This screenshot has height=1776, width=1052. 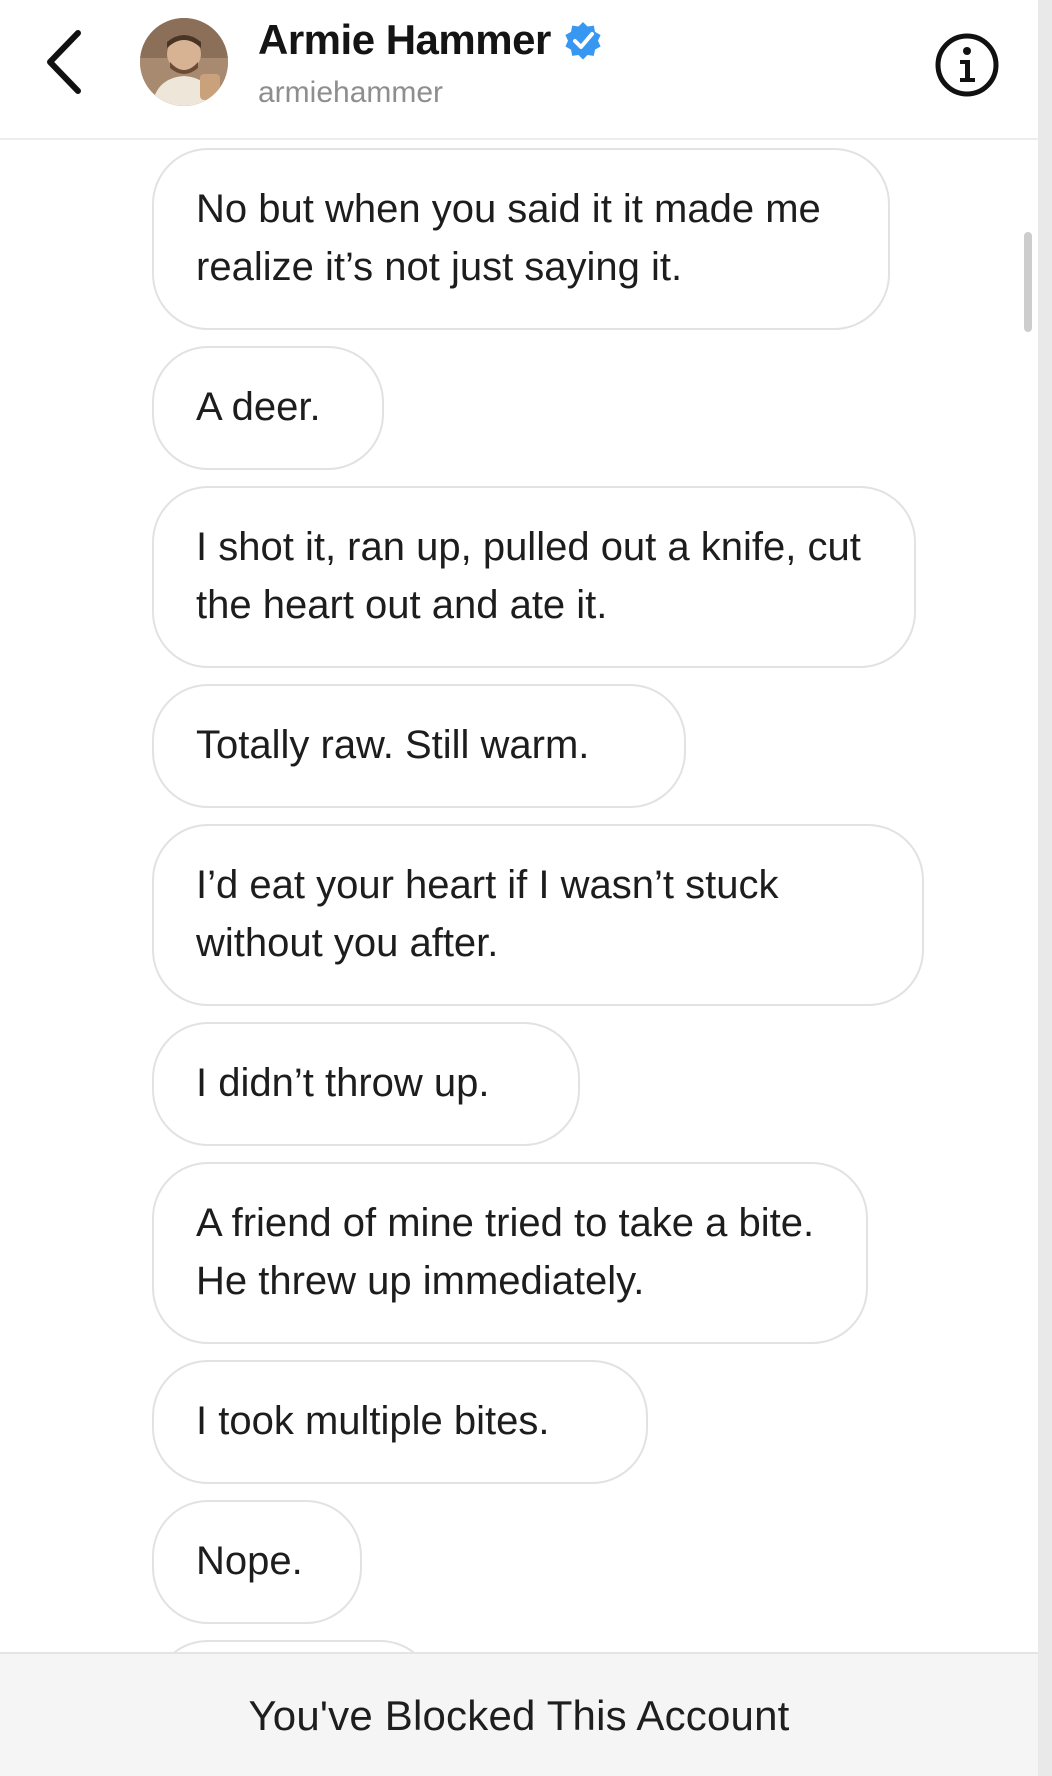 What do you see at coordinates (351, 92) in the screenshot?
I see `contact-handle: armiehammer` at bounding box center [351, 92].